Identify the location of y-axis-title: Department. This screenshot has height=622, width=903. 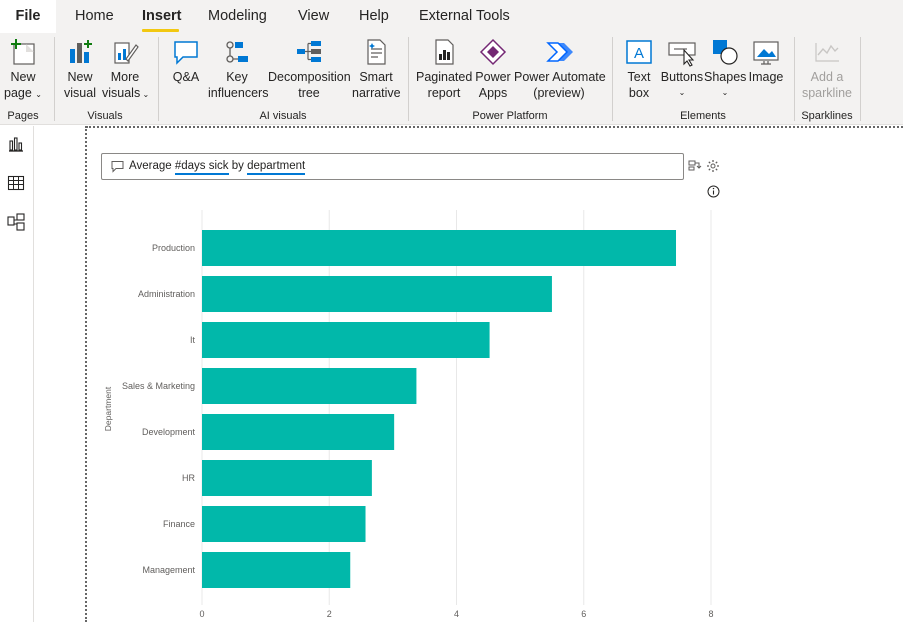
(108, 408).